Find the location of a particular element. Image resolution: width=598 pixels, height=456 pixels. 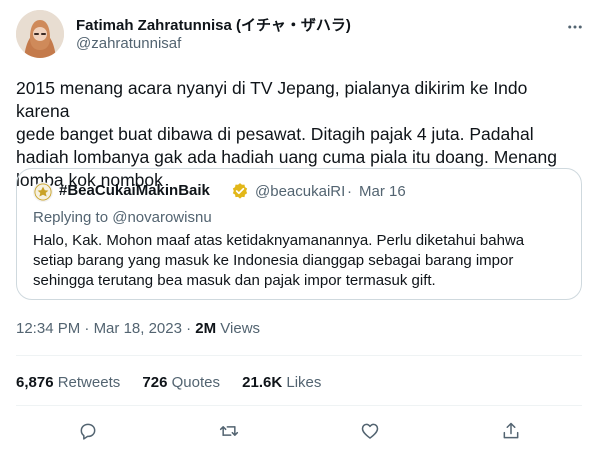

likes-count: 21.6K is located at coordinates (262, 382).